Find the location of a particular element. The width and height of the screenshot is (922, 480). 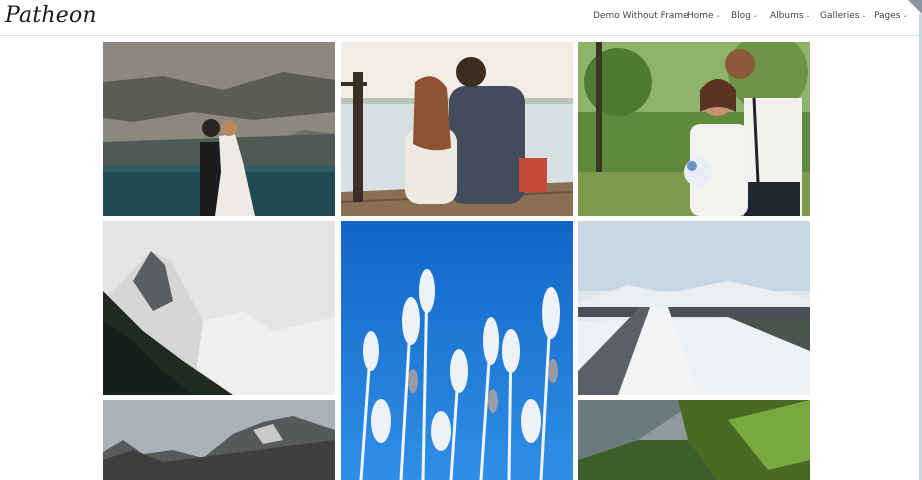

nav-item-label: Galleries is located at coordinates (840, 16).